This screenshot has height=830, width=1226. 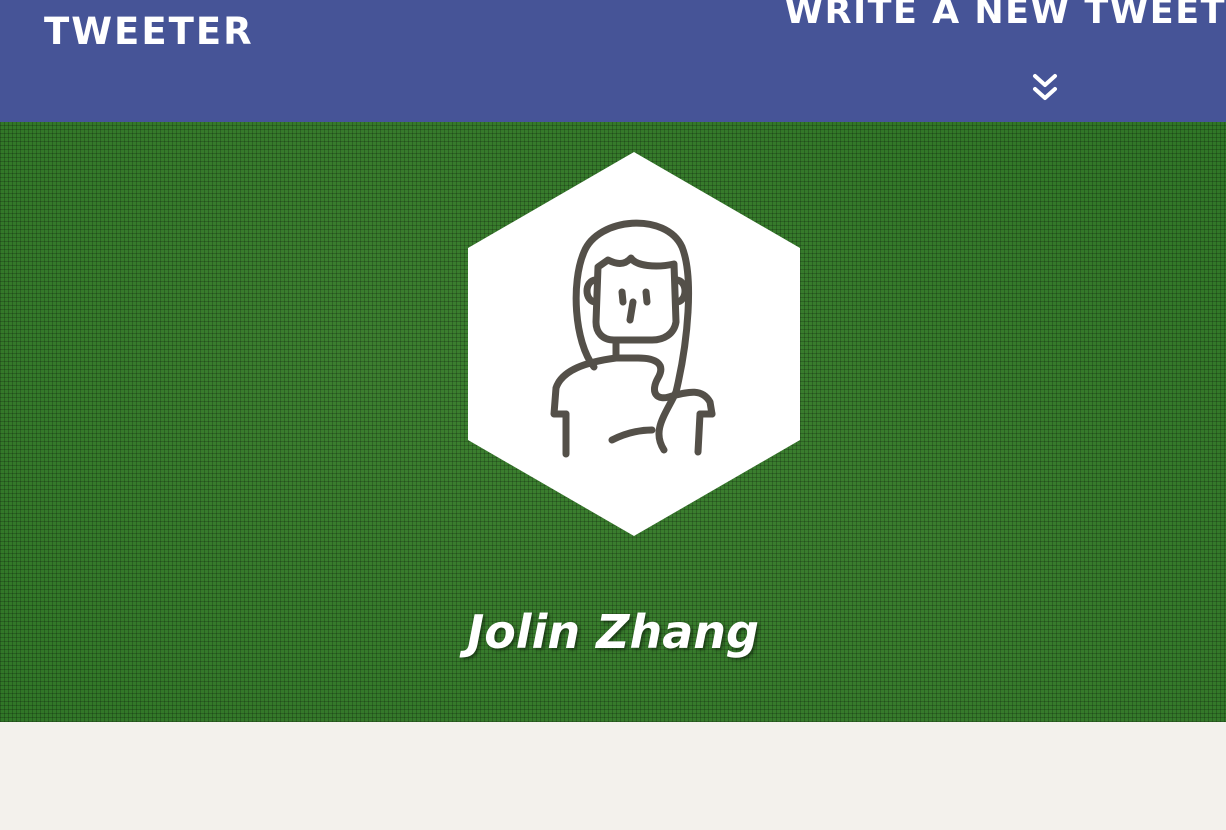 I want to click on hexagon-frame, so click(x=634, y=344).